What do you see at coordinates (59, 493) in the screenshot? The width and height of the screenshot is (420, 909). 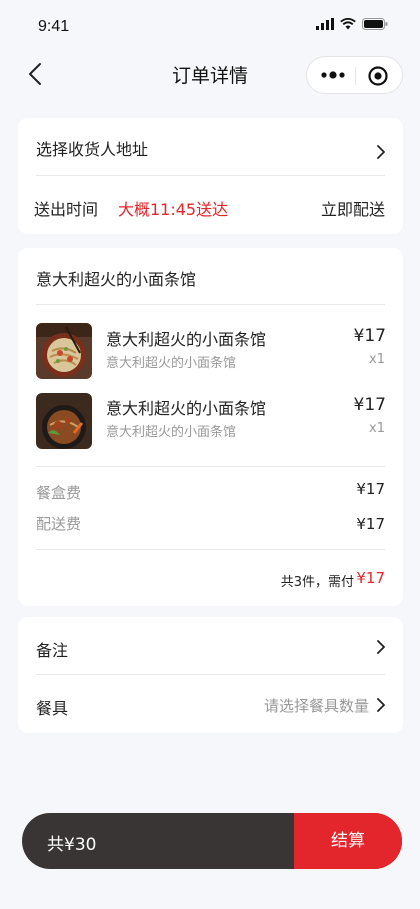 I see `fee-label: 餐盒费` at bounding box center [59, 493].